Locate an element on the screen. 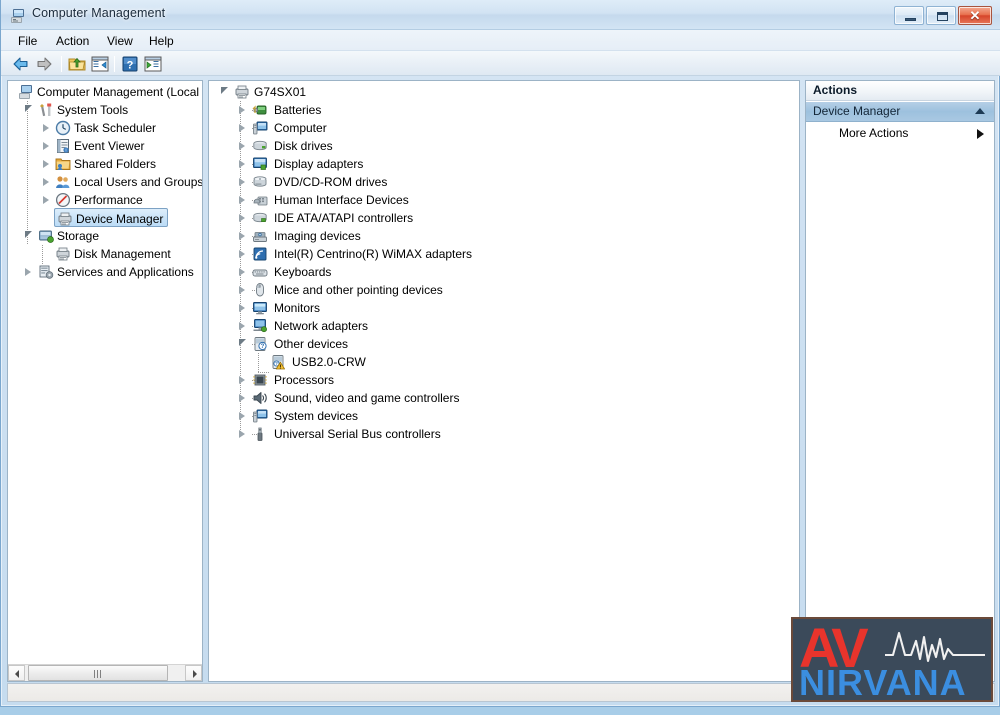 Image resolution: width=1000 pixels, height=715 pixels. actions-group-device-manager: Device Manager is located at coordinates (900, 112).